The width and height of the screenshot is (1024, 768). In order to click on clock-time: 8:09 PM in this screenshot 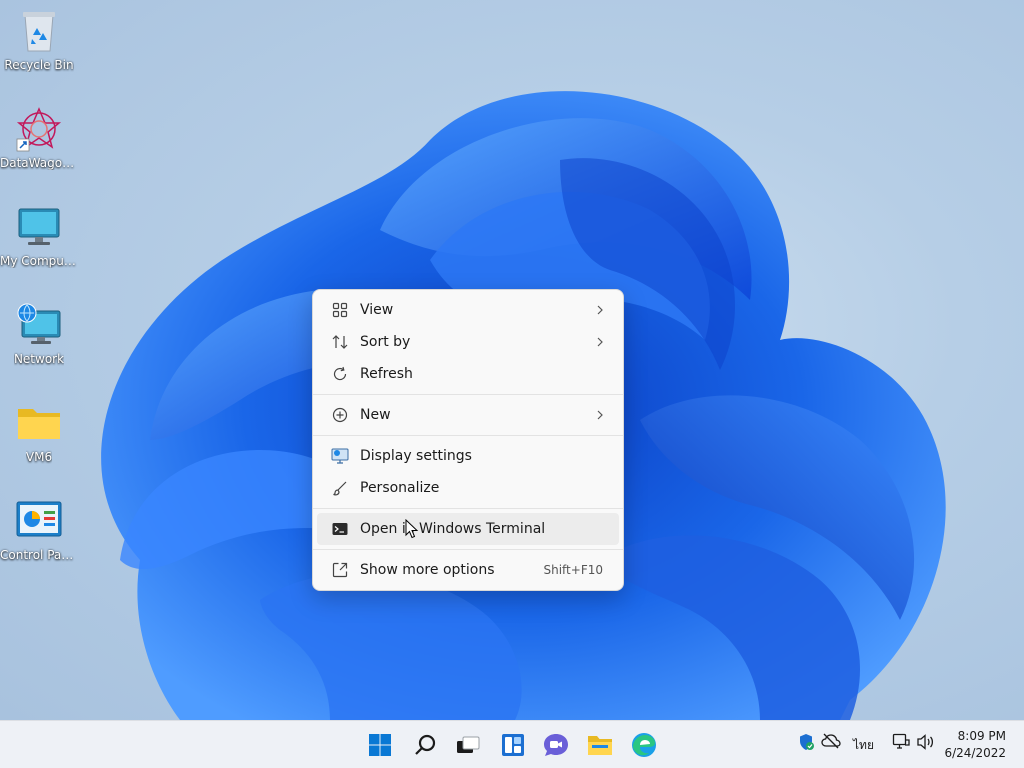, I will do `click(981, 736)`.